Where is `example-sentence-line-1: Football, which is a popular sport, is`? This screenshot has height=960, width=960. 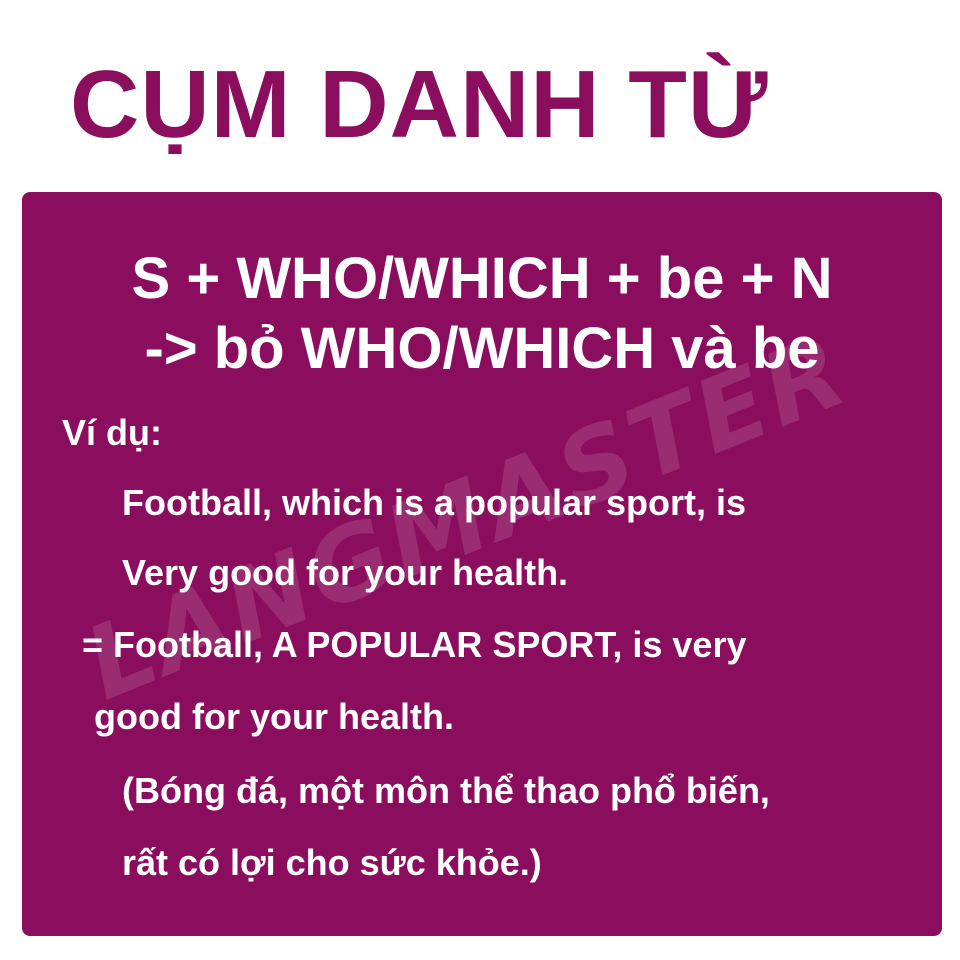 example-sentence-line-1: Football, which is a popular sport, is is located at coordinates (434, 502).